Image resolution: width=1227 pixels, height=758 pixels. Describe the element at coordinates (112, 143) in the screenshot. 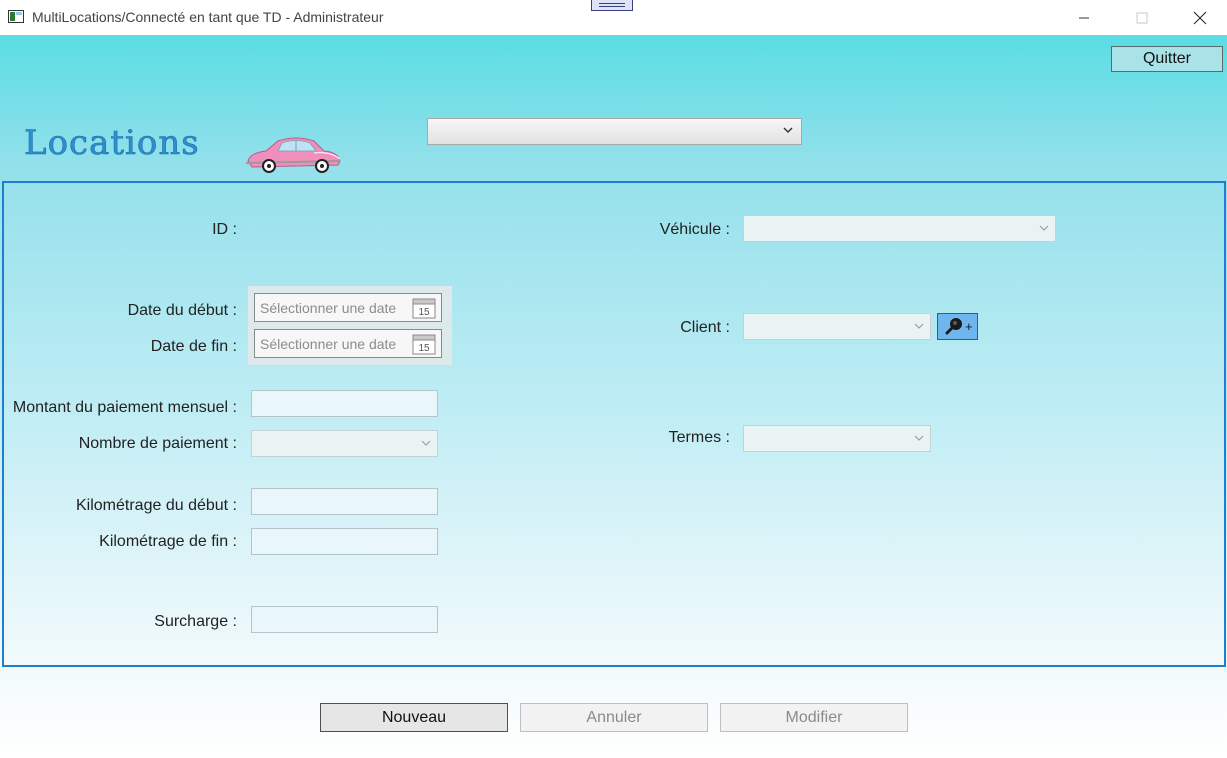

I see `page-title: Locations` at that location.